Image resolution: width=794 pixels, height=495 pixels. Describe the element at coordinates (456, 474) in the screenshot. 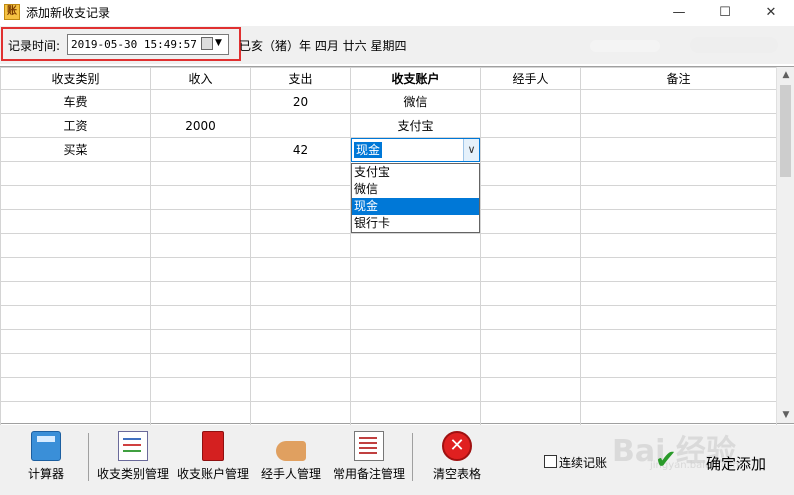

I see `clear-table-label: 清空表格` at that location.